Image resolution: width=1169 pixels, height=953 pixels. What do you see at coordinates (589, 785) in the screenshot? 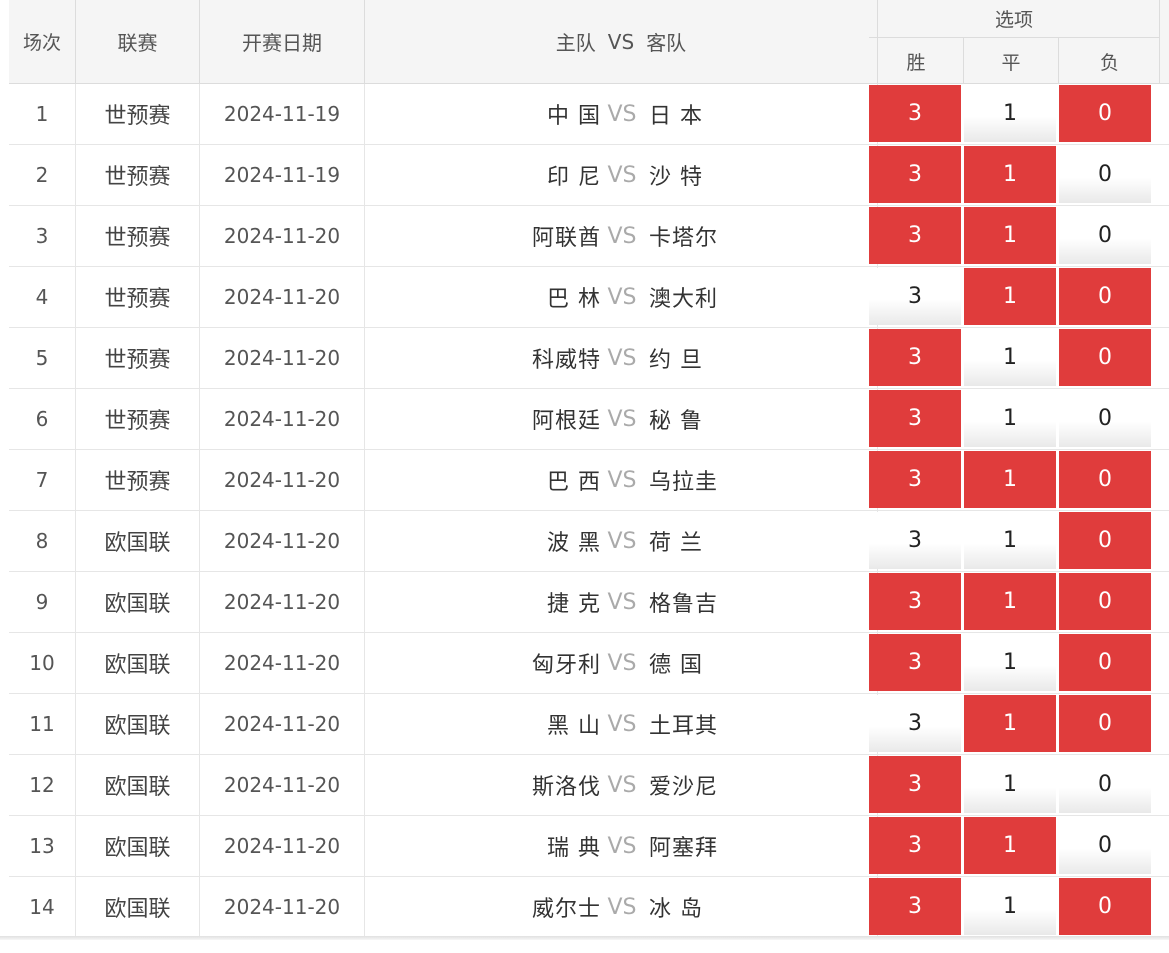
I see `table-row: 12 欧国联 2024-11-20 斯洛伐 VS 爱沙尼 3 1 0` at bounding box center [589, 785].